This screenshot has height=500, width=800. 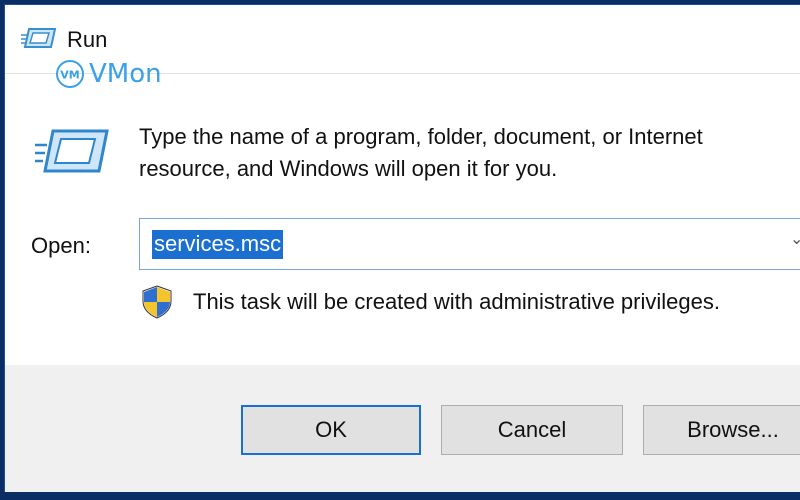 I want to click on watermark: VM VMon, so click(x=108, y=74).